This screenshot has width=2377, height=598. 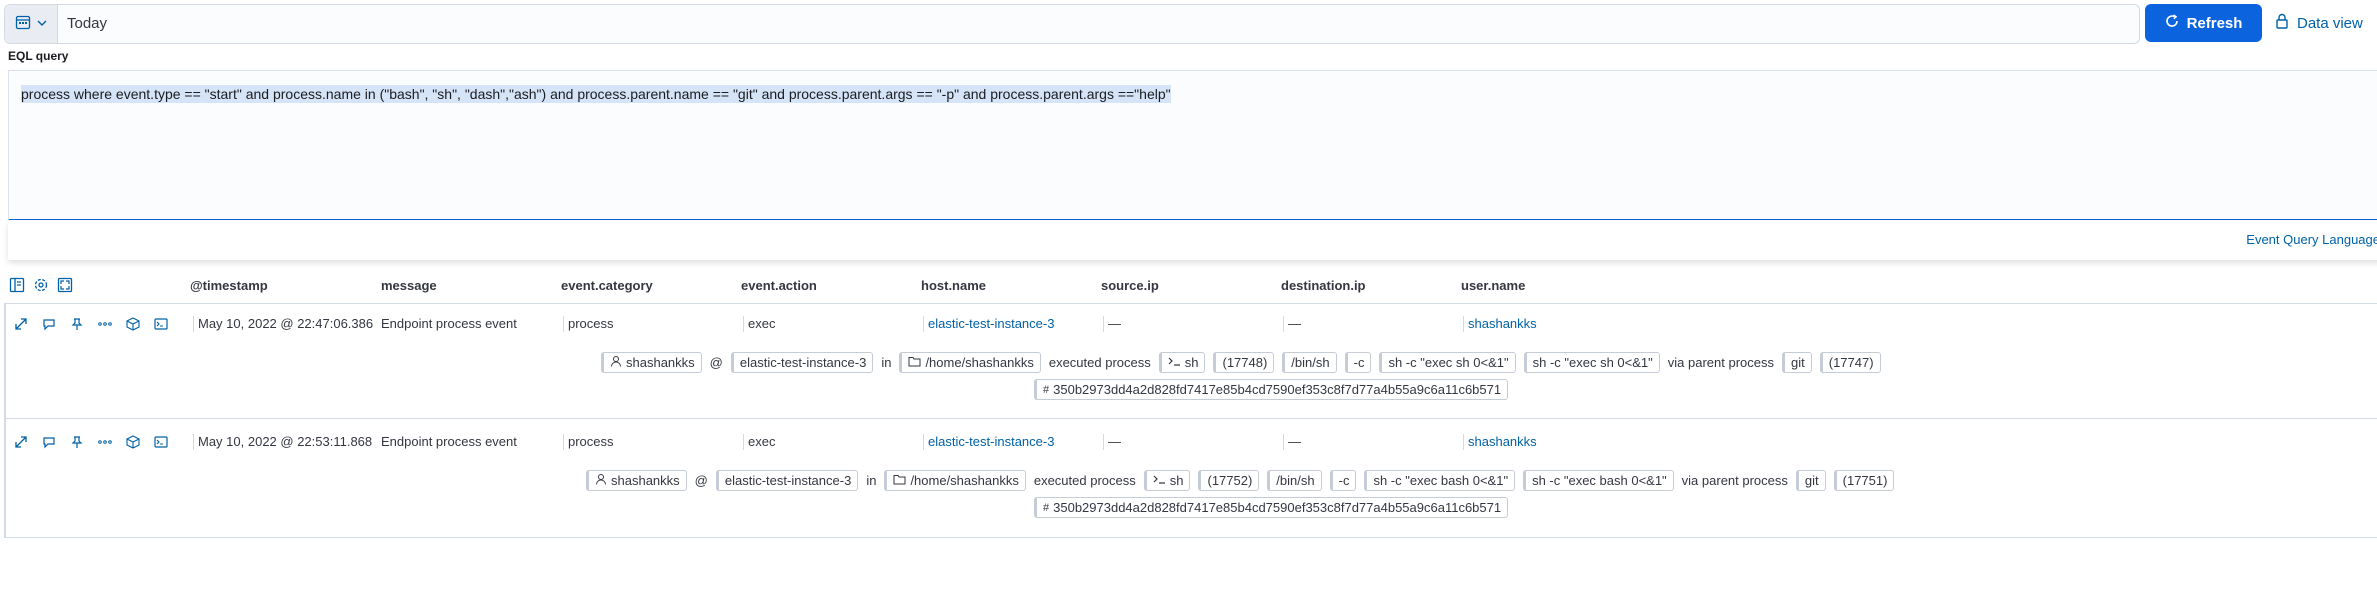 I want to click on parent-pid-badge: (17747), so click(x=1850, y=362).